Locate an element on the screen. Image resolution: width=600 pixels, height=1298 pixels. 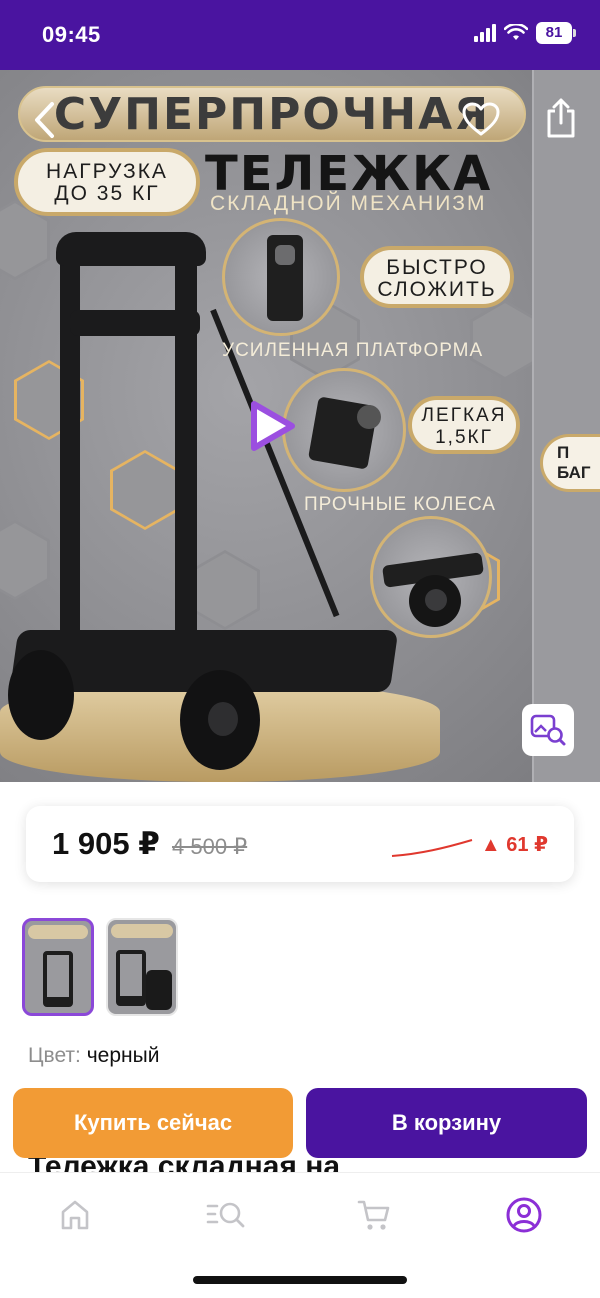
current-price: 1 905 ₽ is located at coordinates (106, 843).